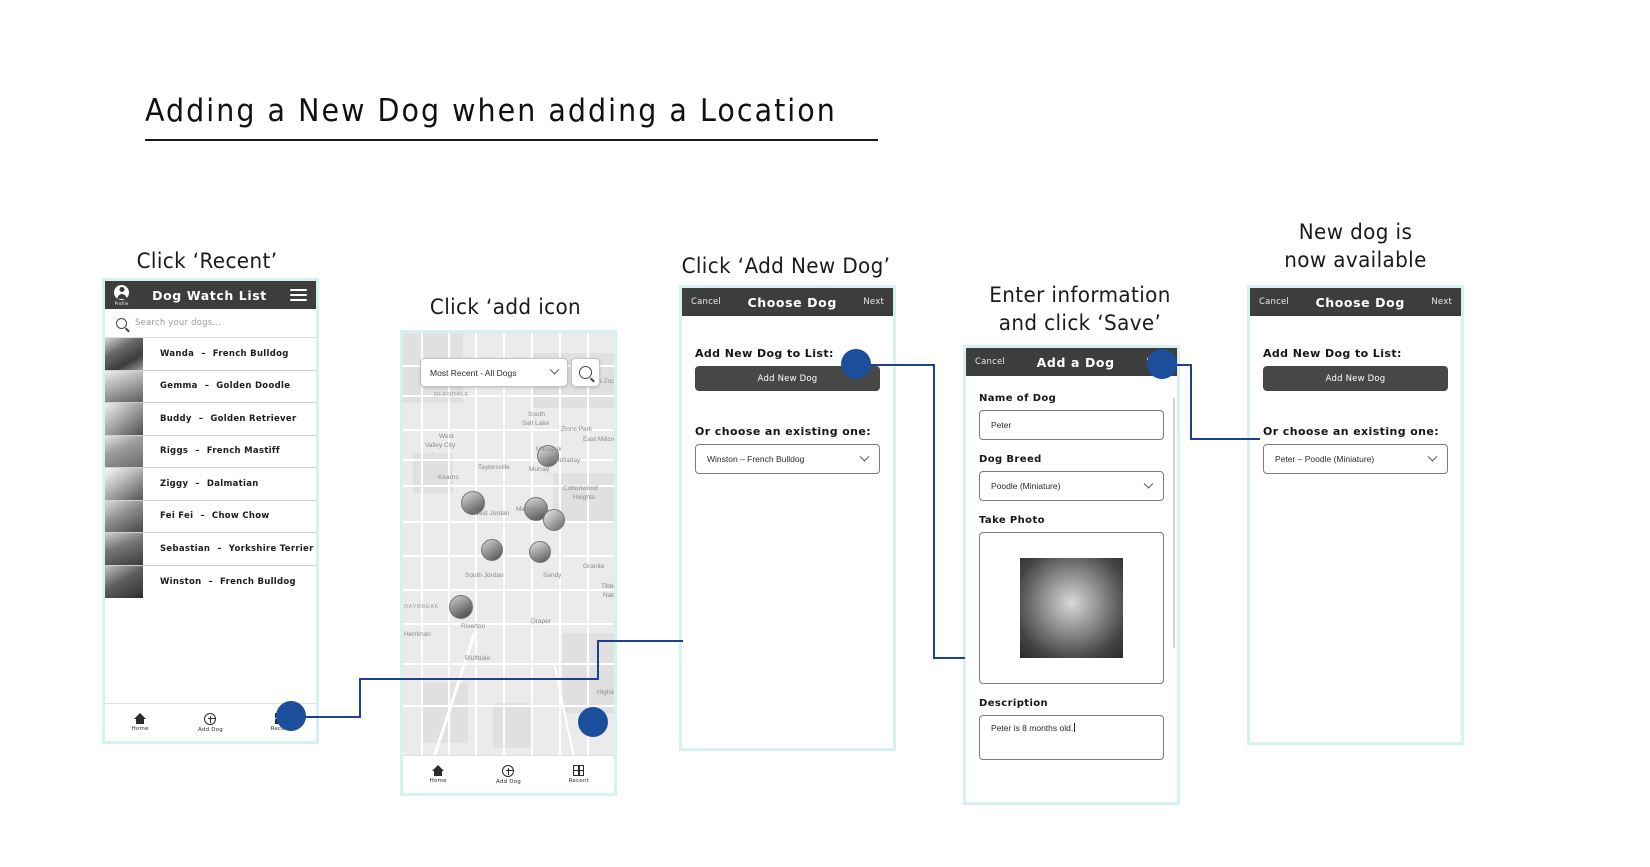  Describe the element at coordinates (121, 323) in the screenshot. I see `search-icon` at that location.